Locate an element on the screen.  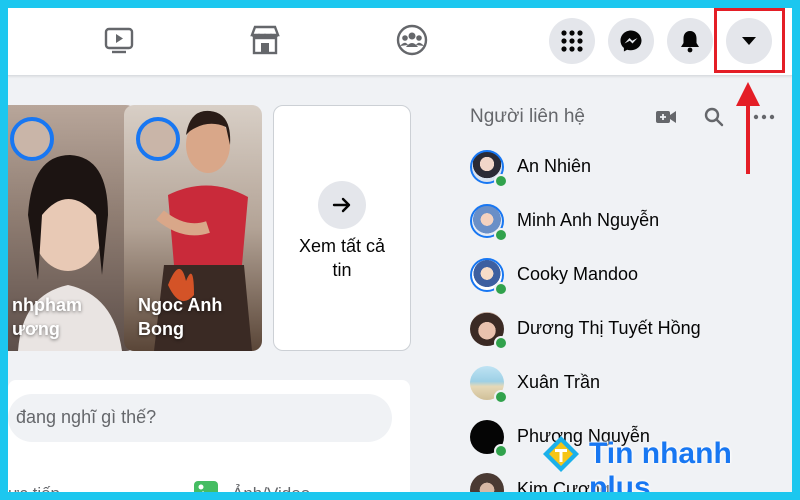
composer-input: đang nghĩ gì thế? is located at coordinates (200, 418).